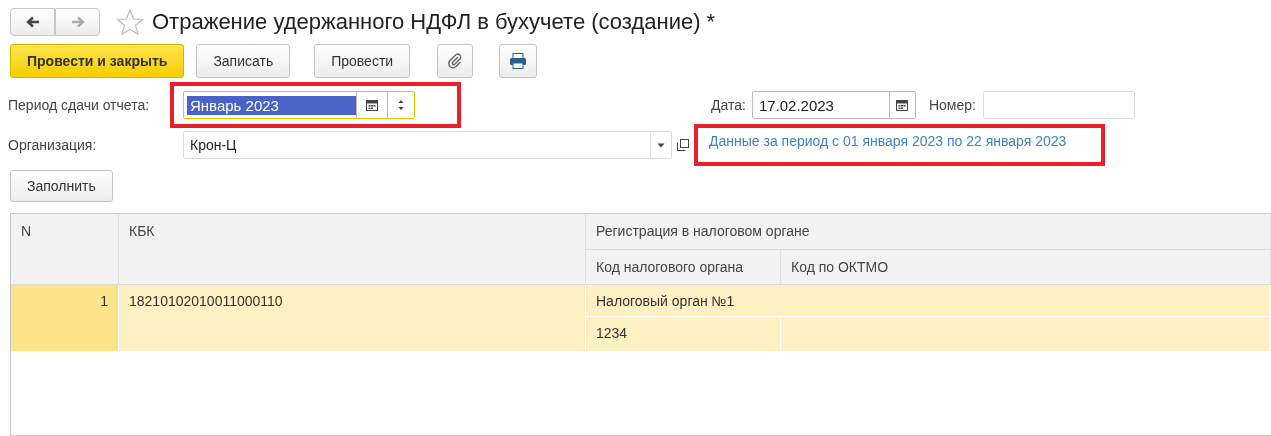 This screenshot has height=436, width=1271. I want to click on column-header: КБК, so click(352, 249).